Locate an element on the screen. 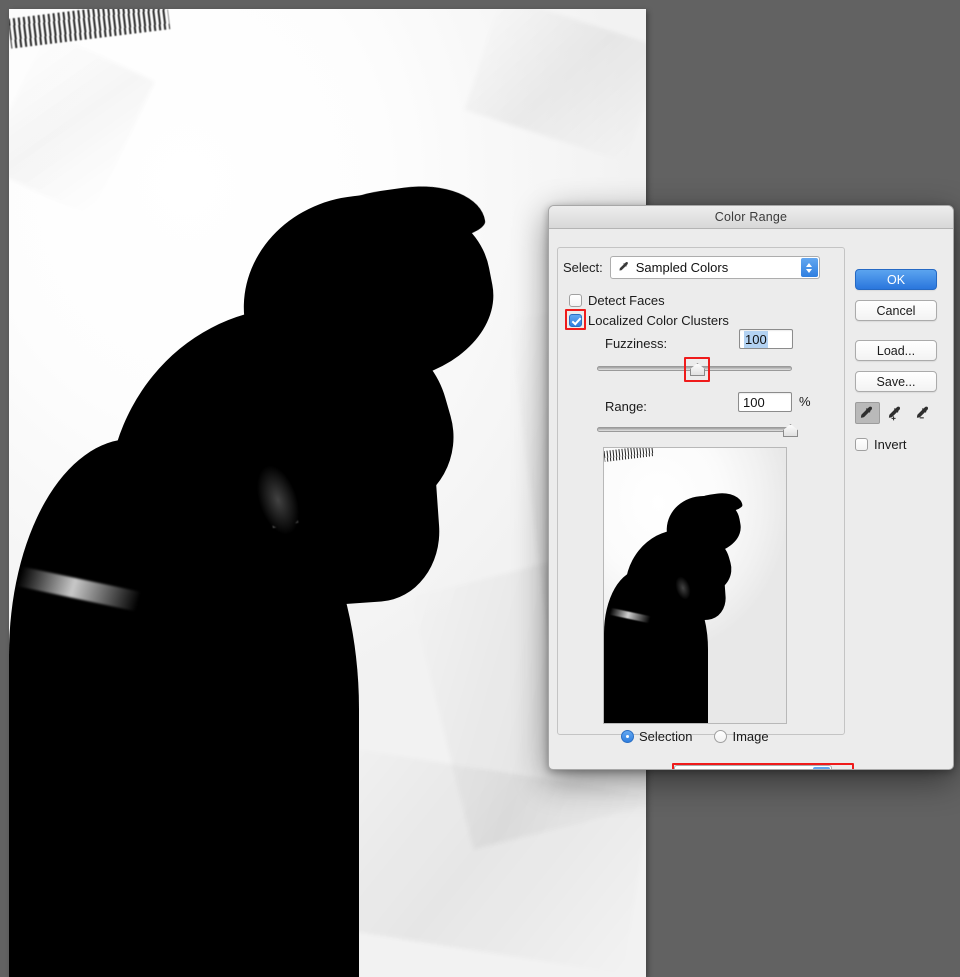 This screenshot has width=960, height=977. dialog-button-column: OK Cancel Load... Save... Invert is located at coordinates (901, 360).